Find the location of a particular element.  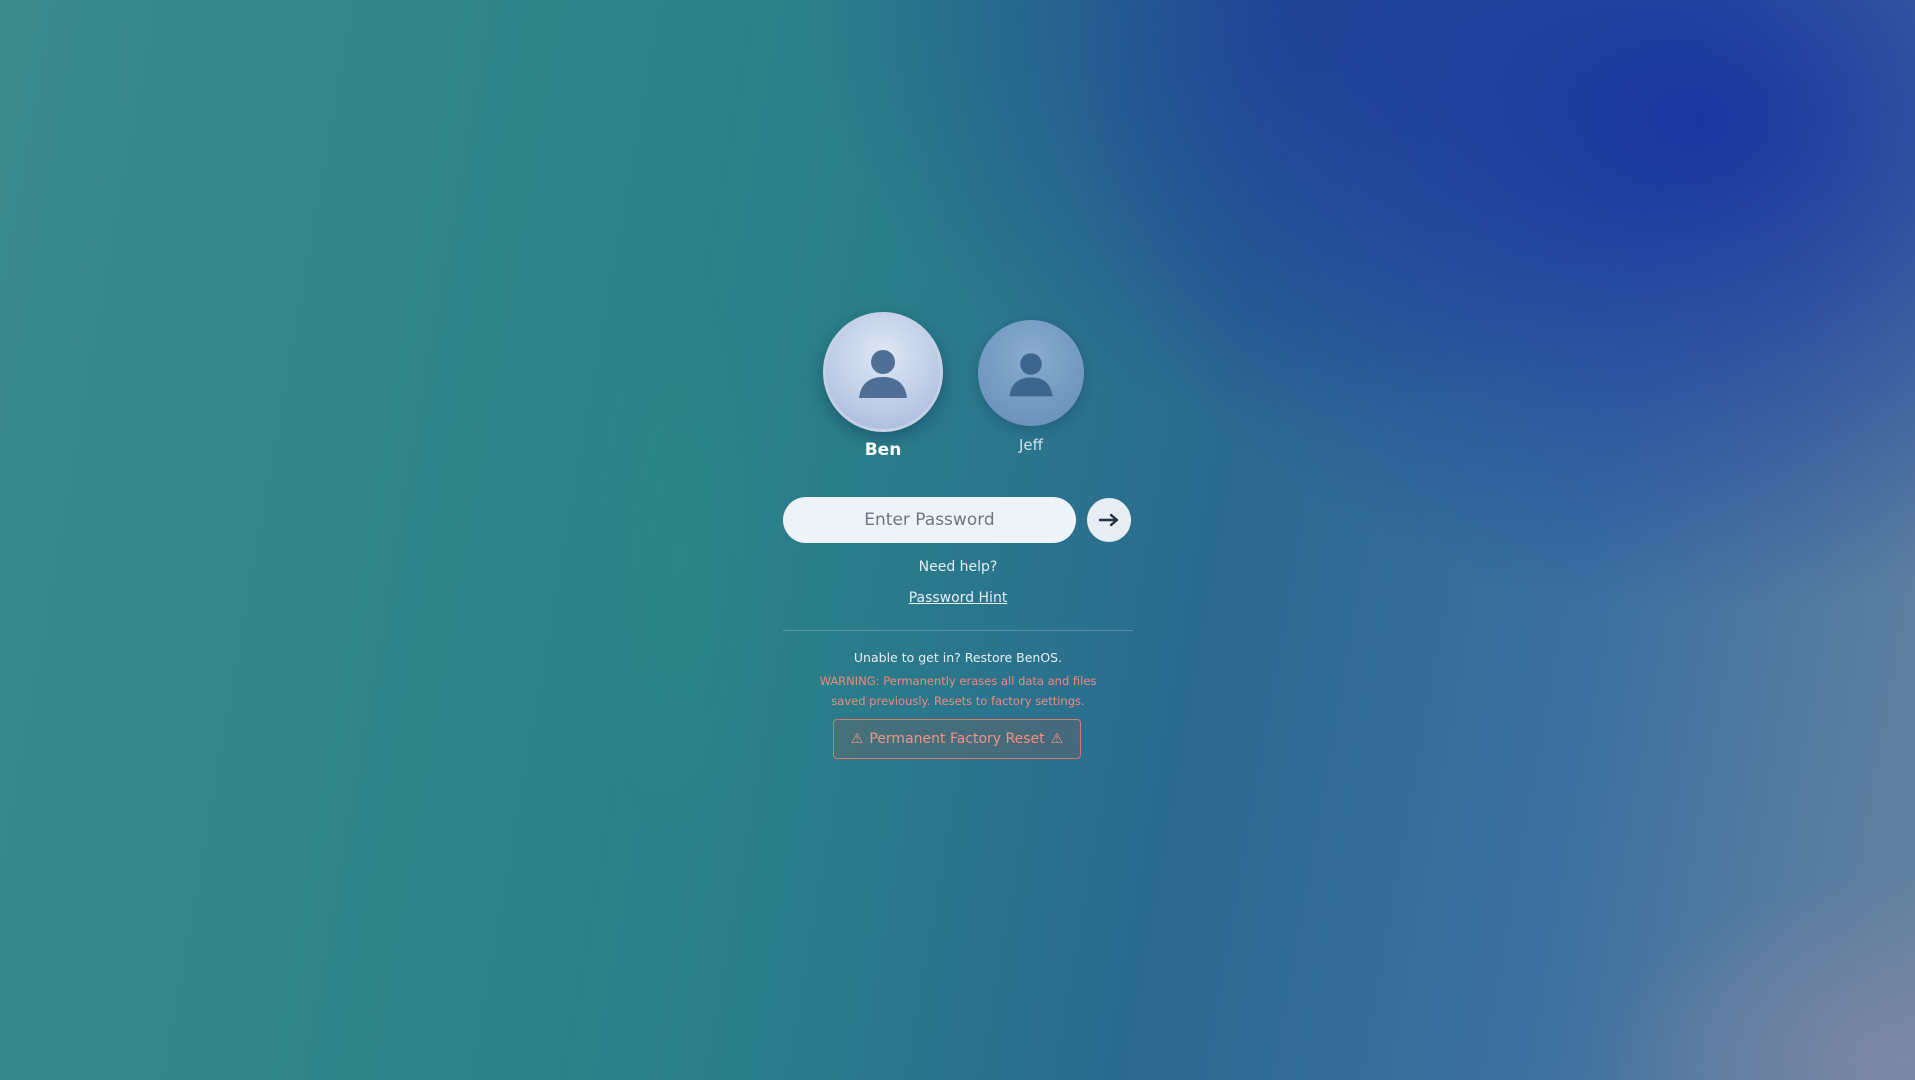

need-help-text: Need help? is located at coordinates (958, 567).